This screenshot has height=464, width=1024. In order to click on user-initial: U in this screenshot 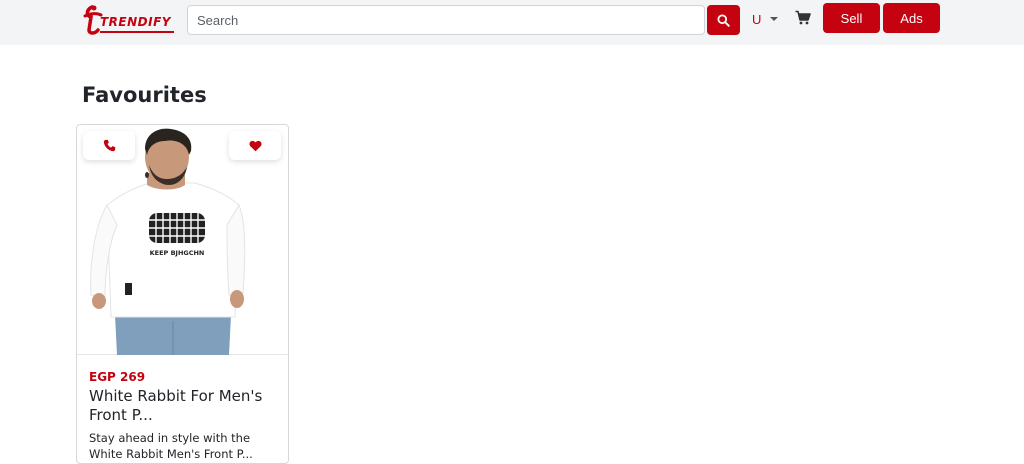, I will do `click(757, 19)`.